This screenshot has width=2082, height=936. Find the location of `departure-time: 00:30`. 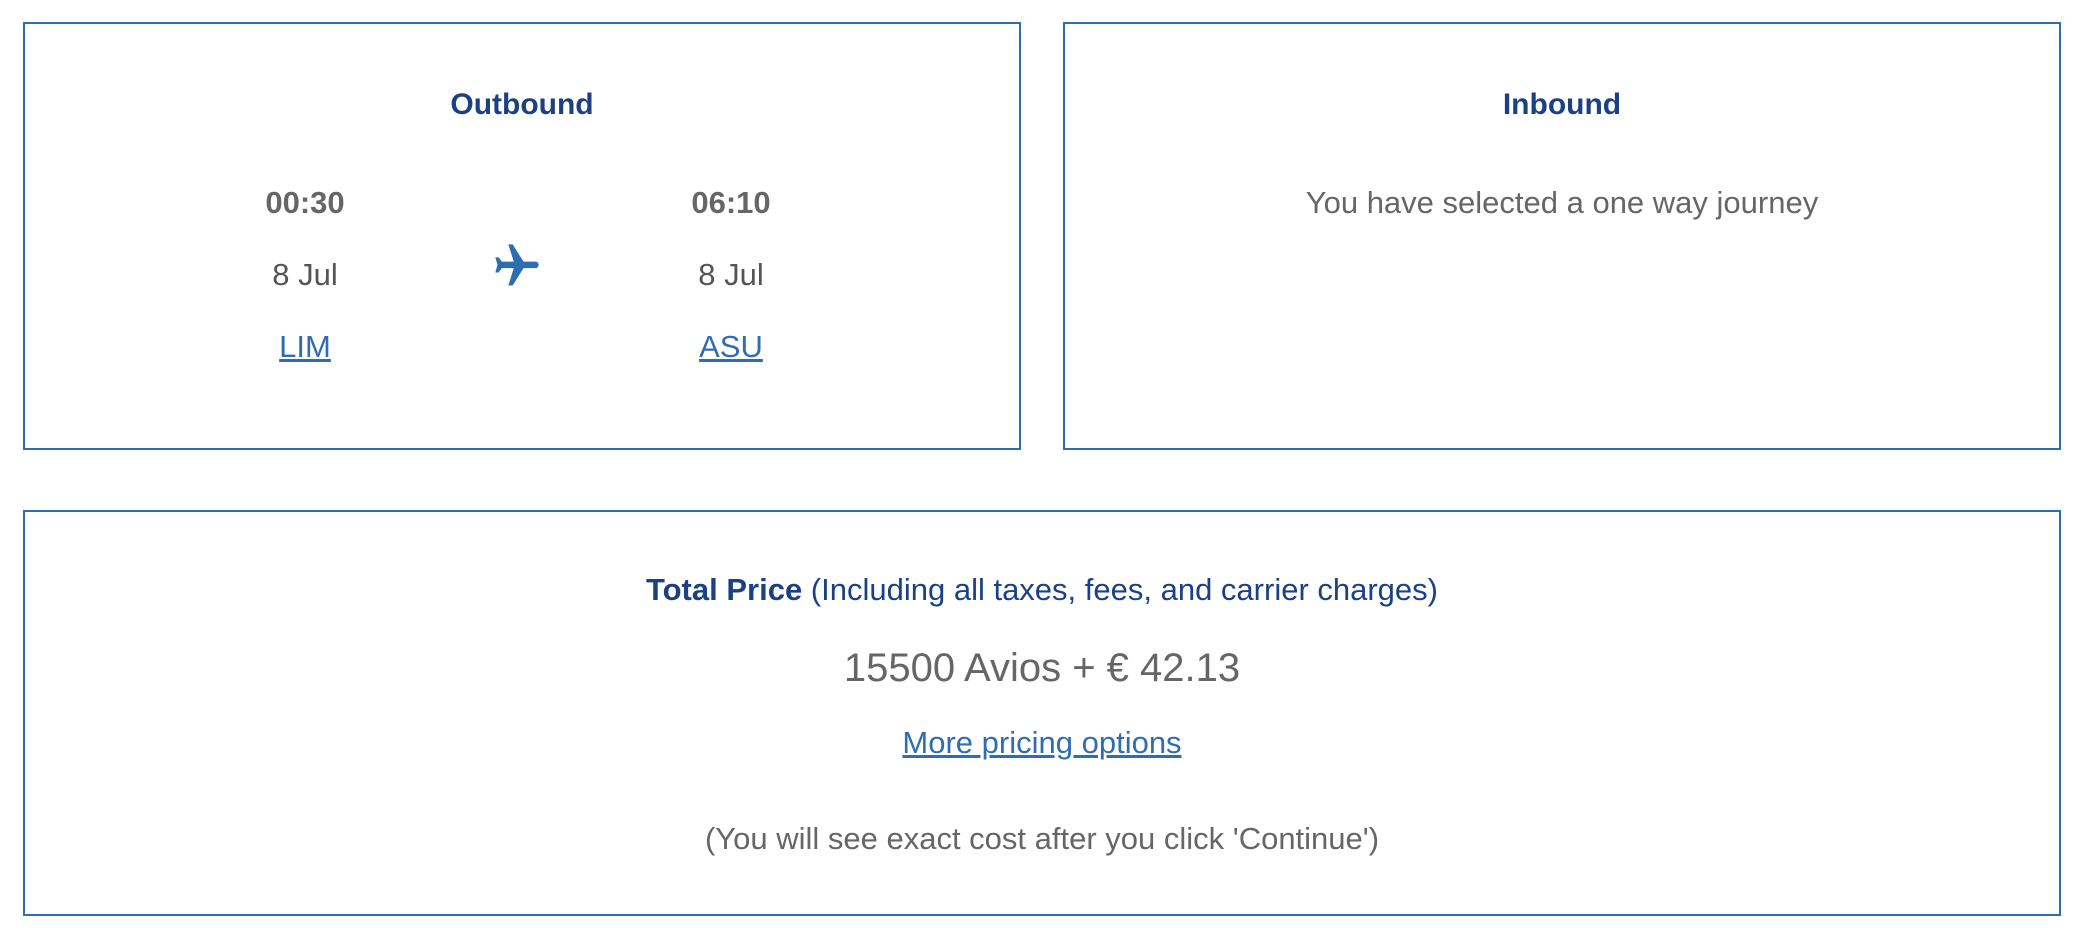

departure-time: 00:30 is located at coordinates (305, 202).